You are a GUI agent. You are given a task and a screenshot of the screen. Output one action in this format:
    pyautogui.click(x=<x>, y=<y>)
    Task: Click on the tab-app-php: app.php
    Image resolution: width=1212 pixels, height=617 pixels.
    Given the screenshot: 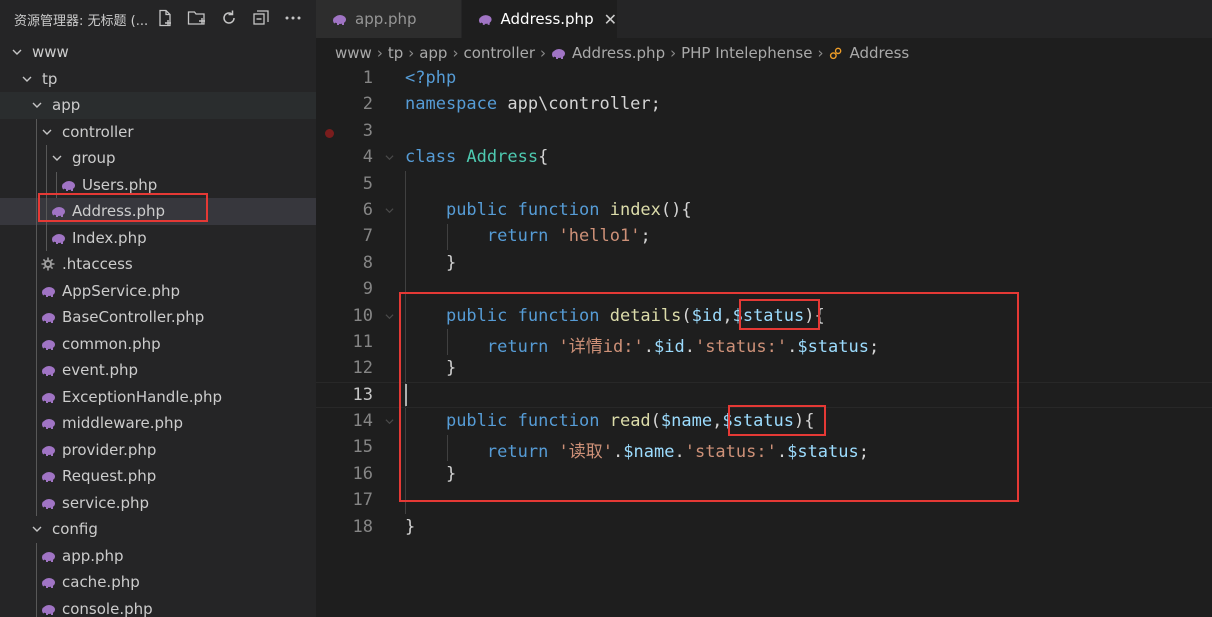 What is the action you would take?
    pyautogui.click(x=388, y=19)
    